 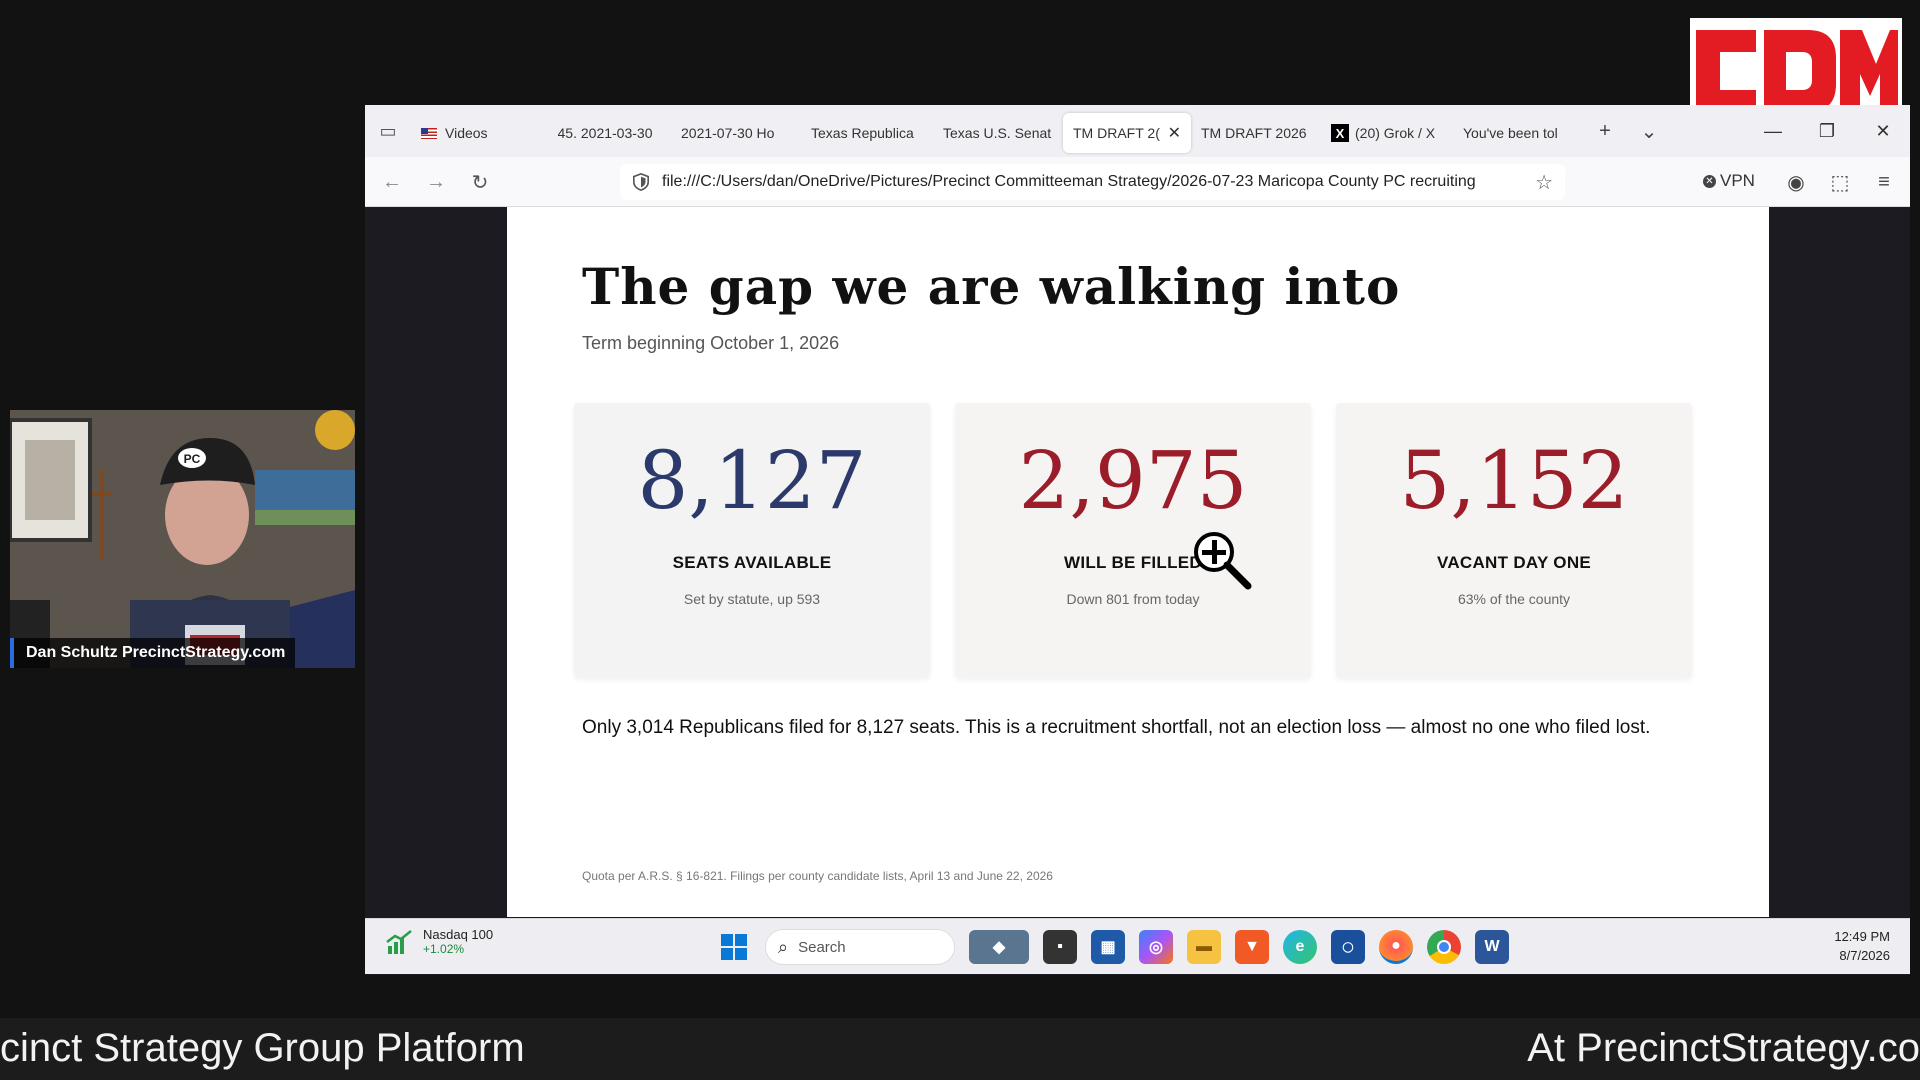 What do you see at coordinates (1862, 936) in the screenshot?
I see `clock-time: 12:49 PM` at bounding box center [1862, 936].